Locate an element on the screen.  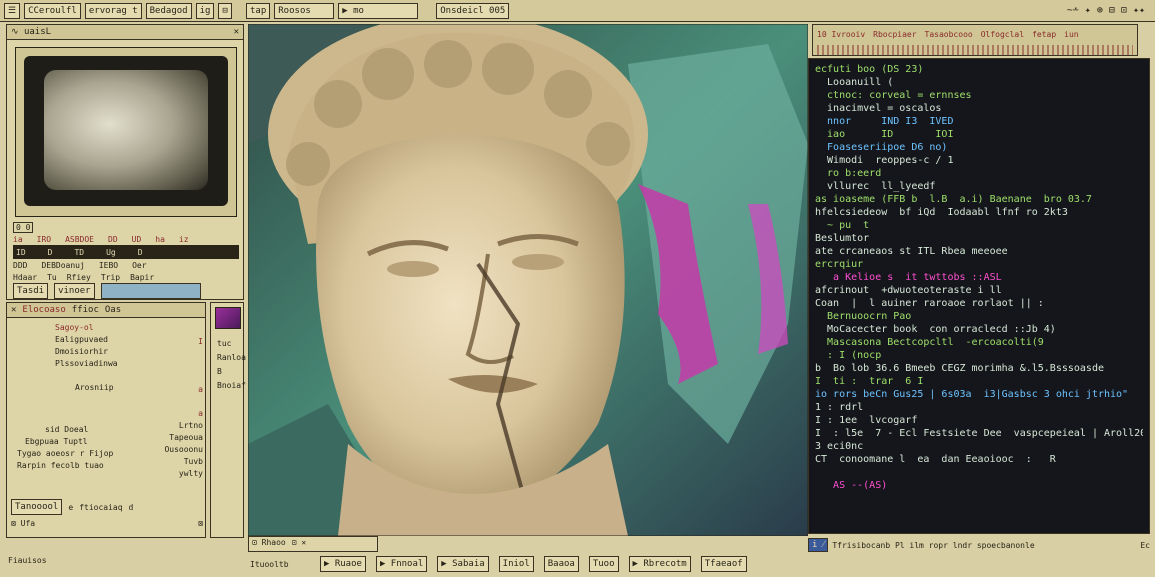
code-line: afcrinout +dwuoteoteraste i ll is located at coordinates (908, 290).